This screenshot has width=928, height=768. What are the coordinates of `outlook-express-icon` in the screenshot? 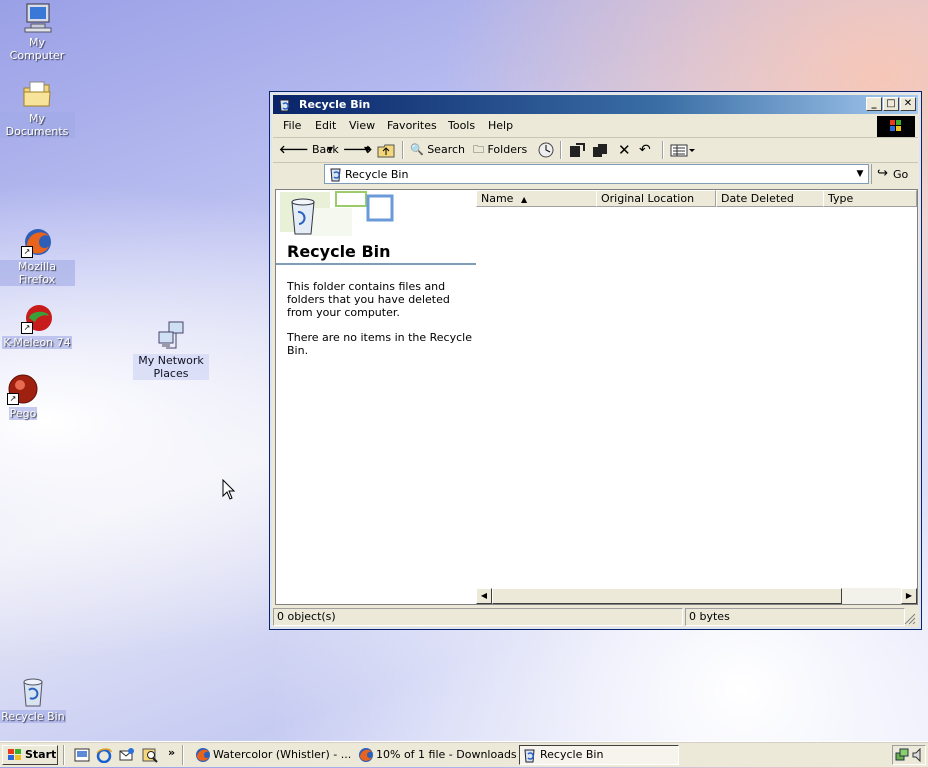 It's located at (127, 755).